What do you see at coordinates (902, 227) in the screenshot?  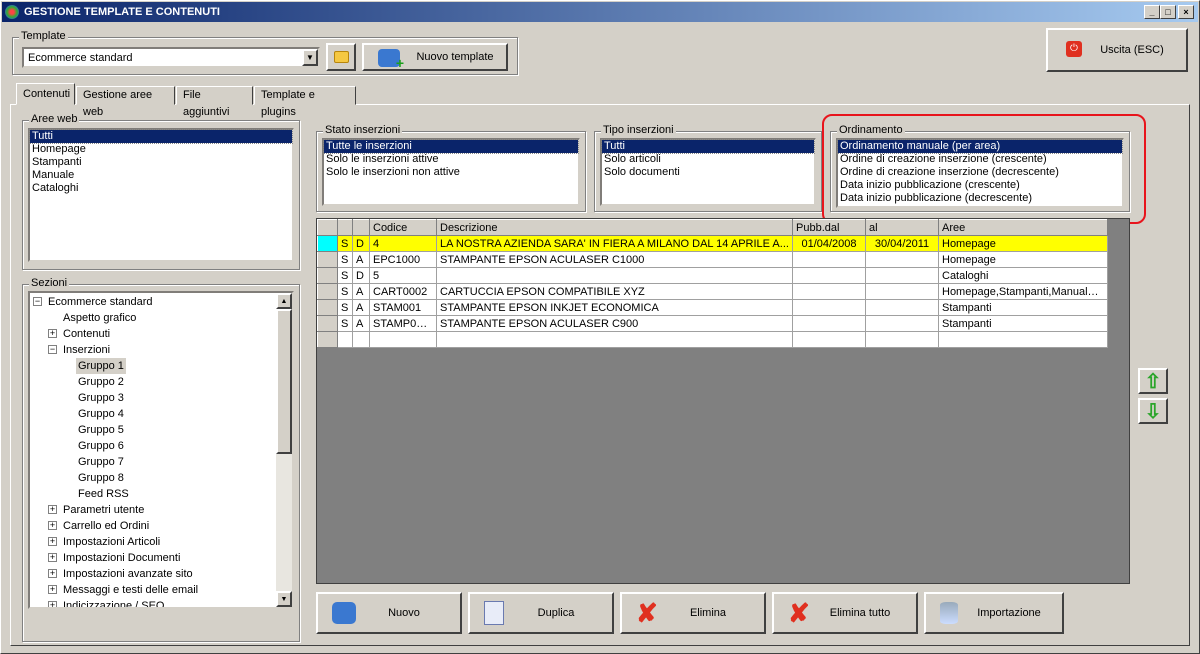 I see `column-header: al` at bounding box center [902, 227].